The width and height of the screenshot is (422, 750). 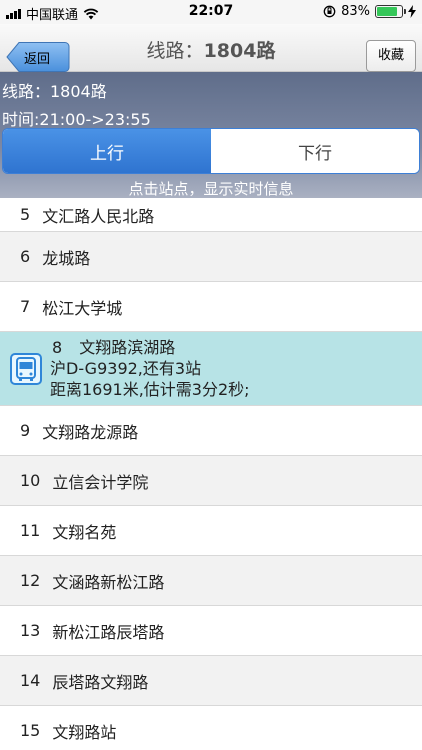 I want to click on bus-icon, so click(x=26, y=369).